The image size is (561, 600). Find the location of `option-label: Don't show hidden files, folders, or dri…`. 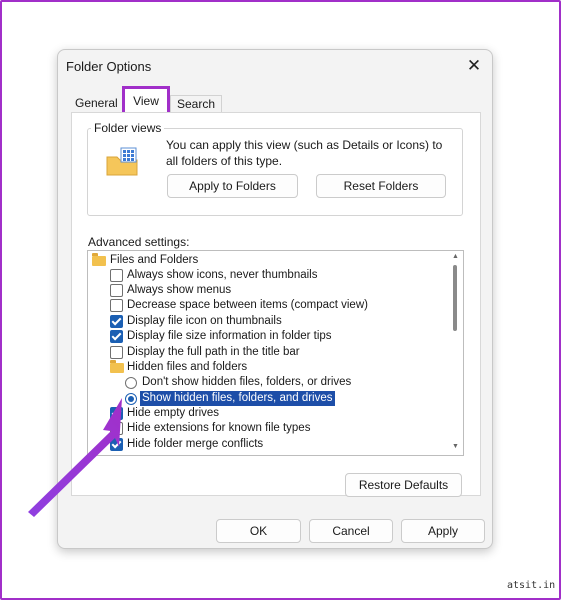

option-label: Don't show hidden files, folders, or dri… is located at coordinates (247, 382).